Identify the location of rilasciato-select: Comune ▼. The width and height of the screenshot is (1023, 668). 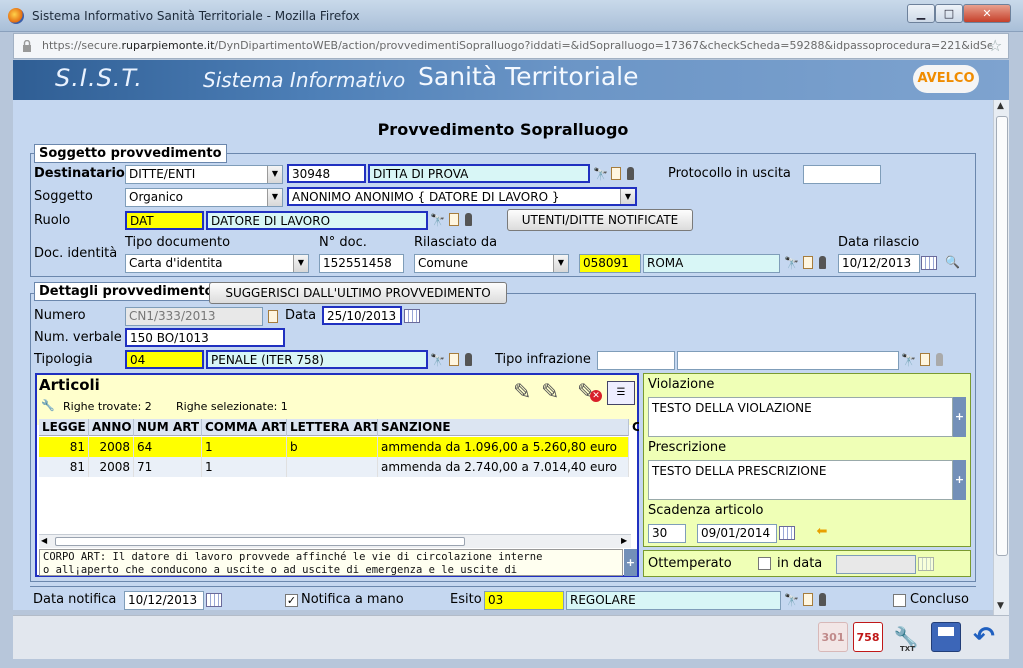
(491, 263).